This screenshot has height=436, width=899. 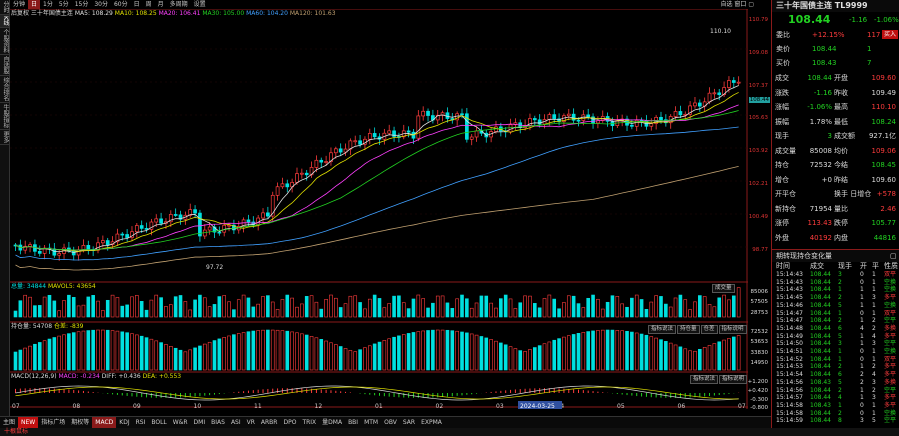 I want to click on stats-label: 新持仓, so click(x=785, y=208).